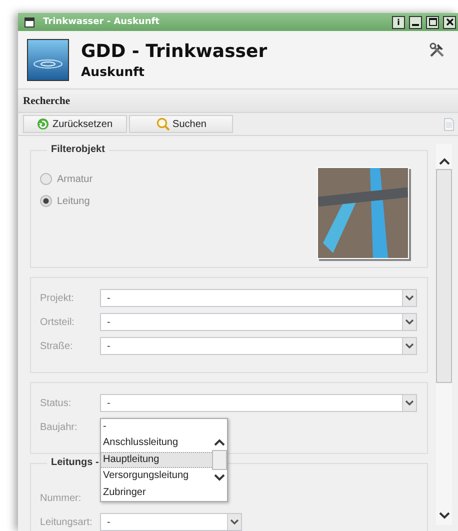 Image resolution: width=458 pixels, height=531 pixels. What do you see at coordinates (78, 149) in the screenshot?
I see `group-legend: Filterobjekt` at bounding box center [78, 149].